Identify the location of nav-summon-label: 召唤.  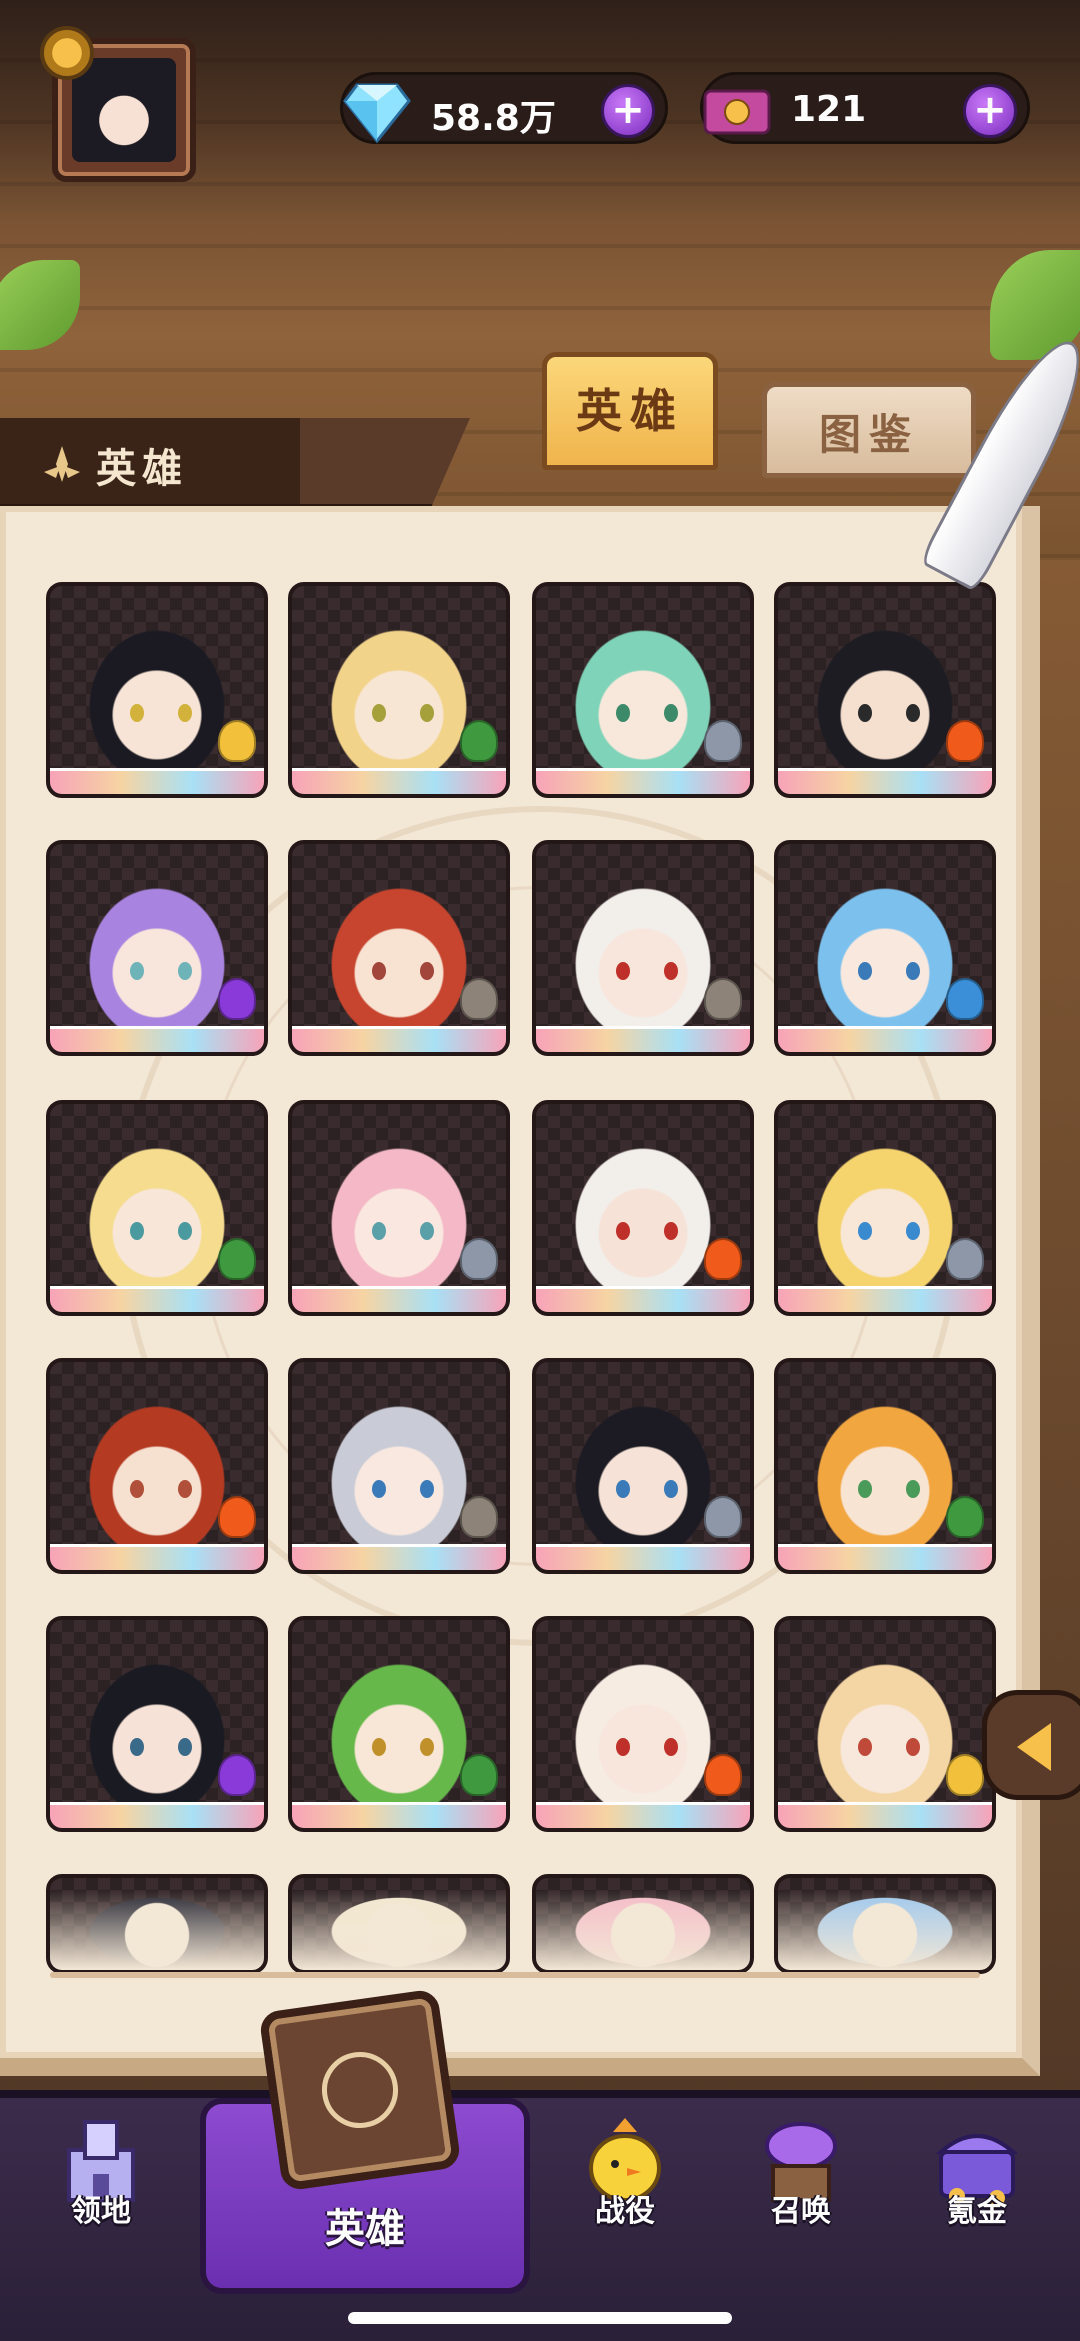
(801, 2211).